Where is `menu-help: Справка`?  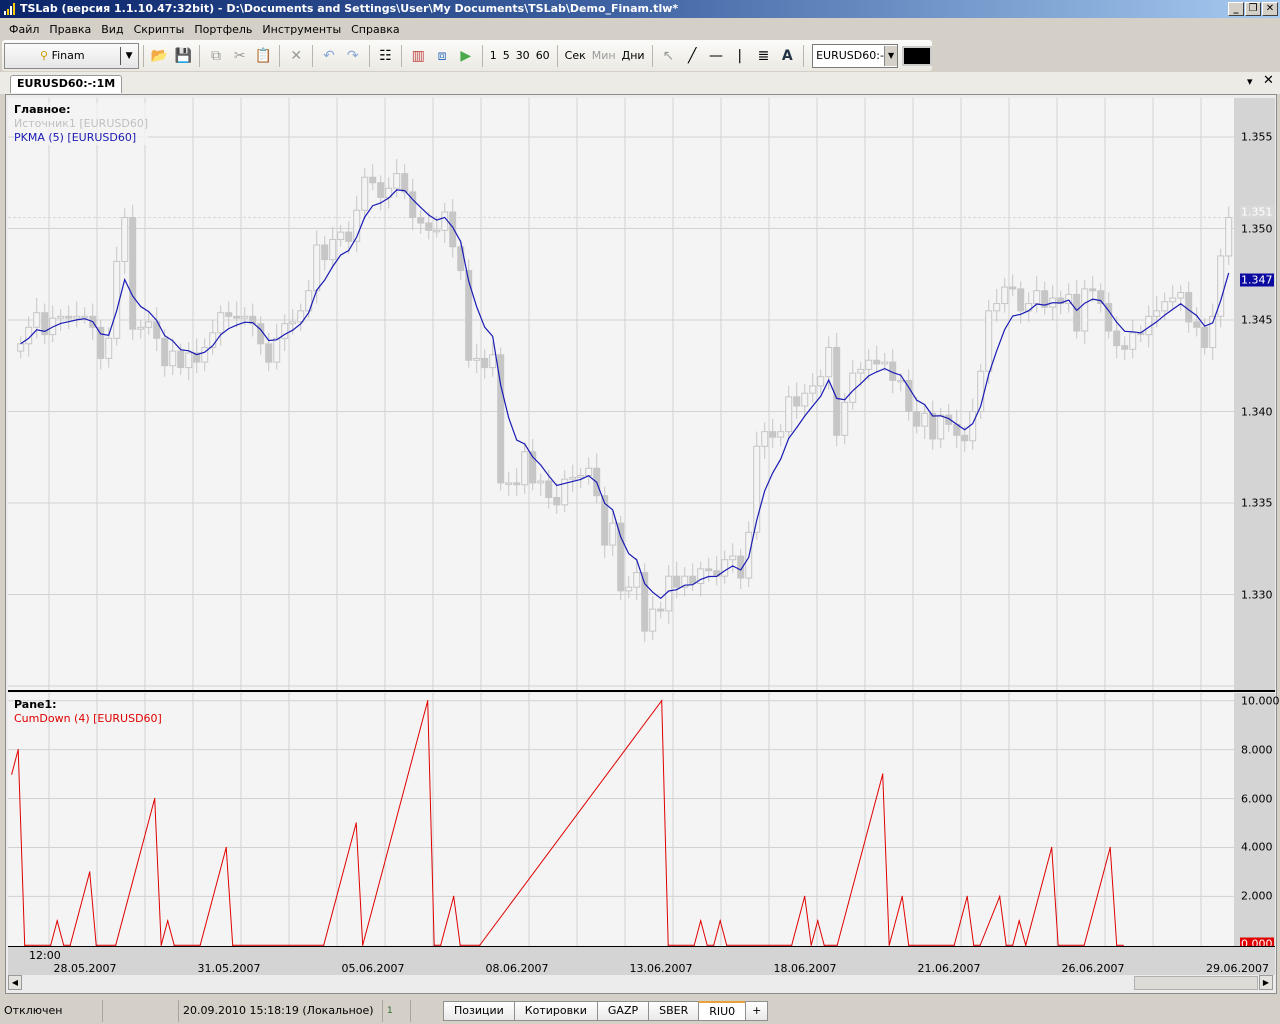 menu-help: Справка is located at coordinates (375, 29).